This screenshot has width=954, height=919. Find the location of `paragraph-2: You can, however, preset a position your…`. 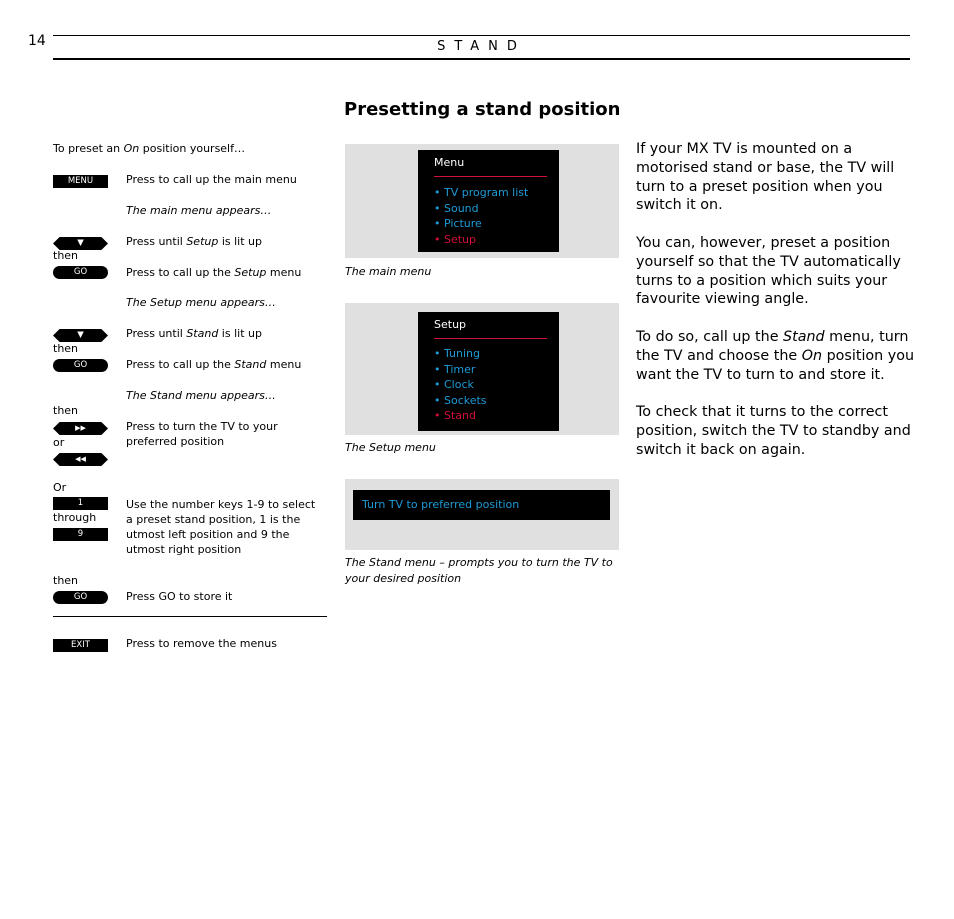

paragraph-2: You can, however, preset a position your… is located at coordinates (768, 271).